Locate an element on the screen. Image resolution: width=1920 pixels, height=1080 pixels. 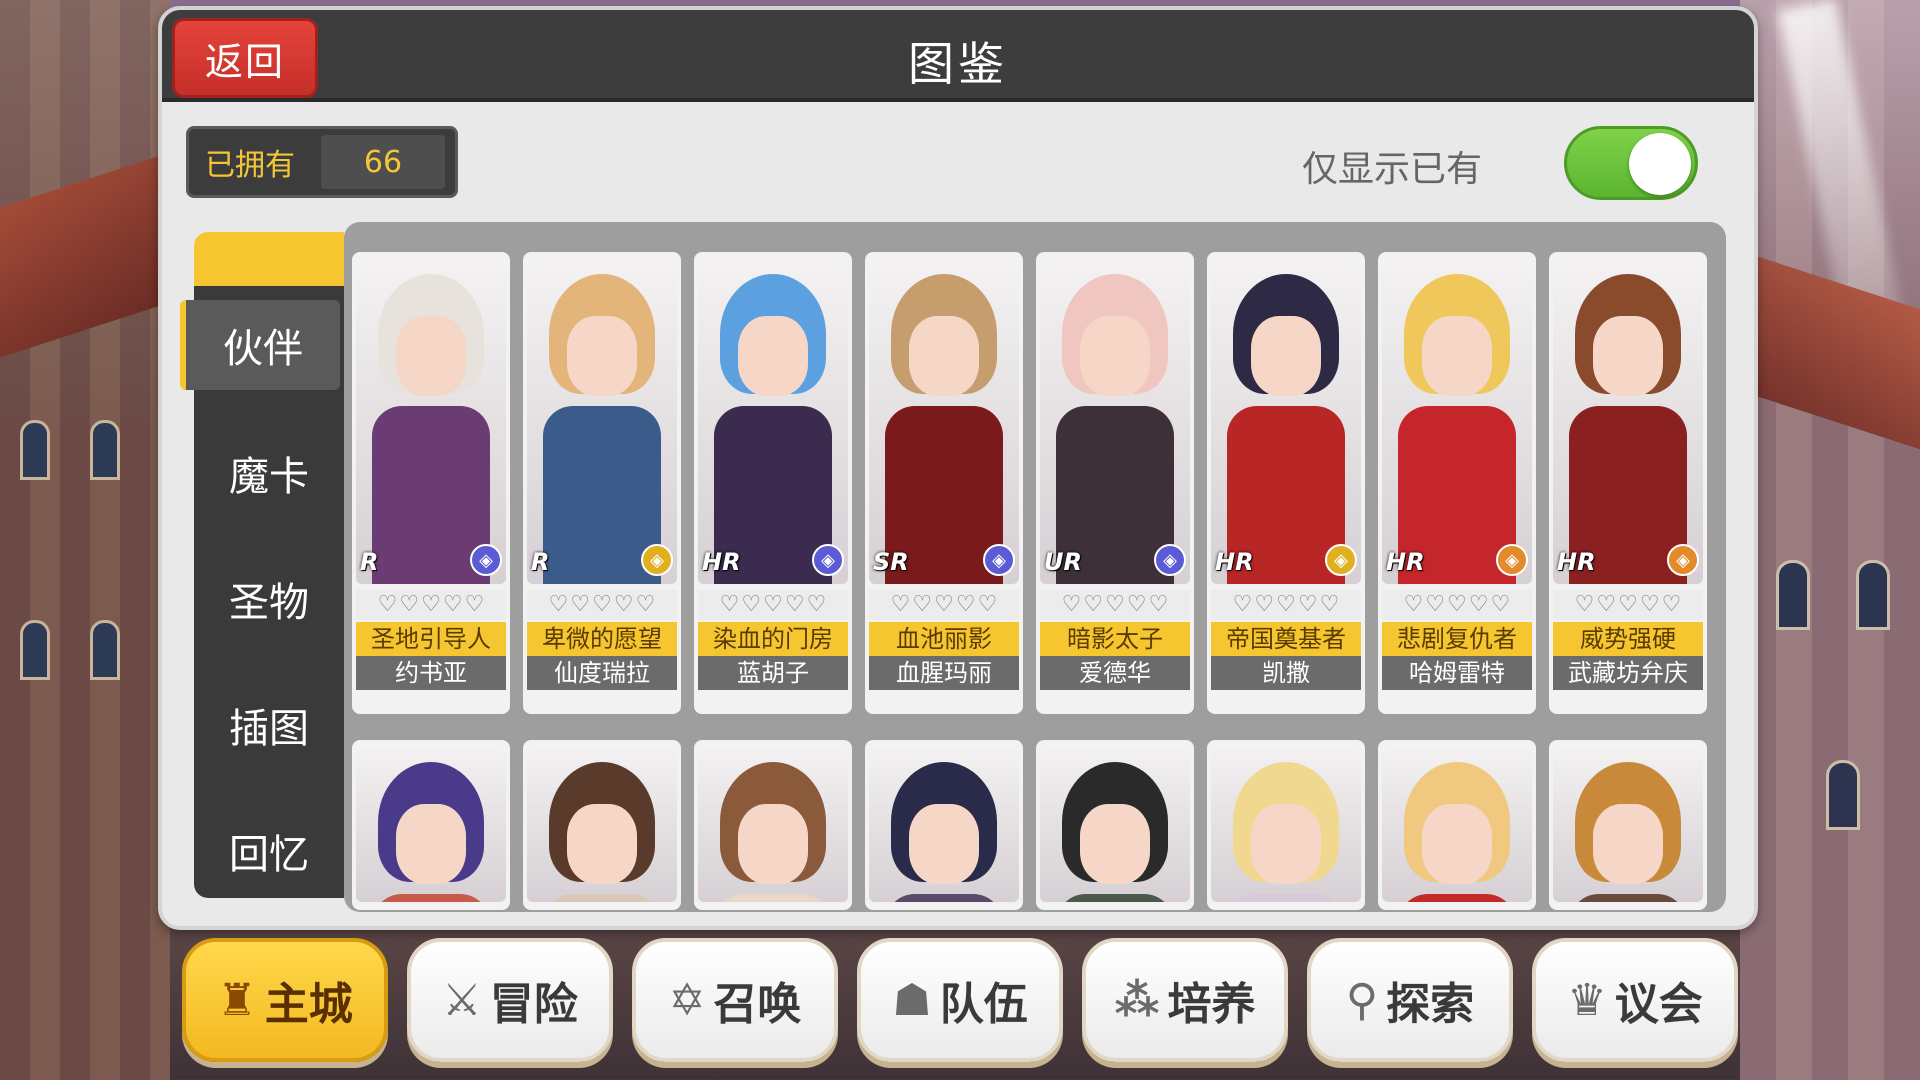
nav-button-crossed-swords: ⚔ 冒险 is located at coordinates (510, 1000).